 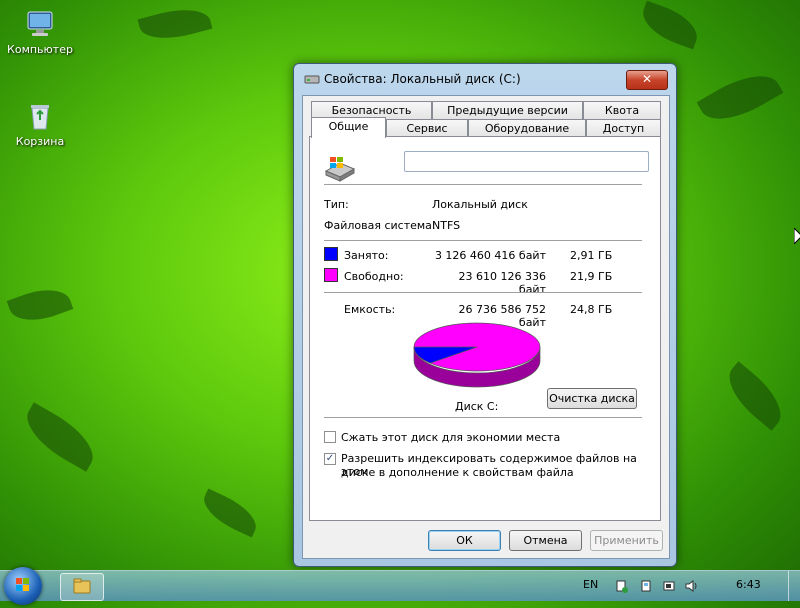 I want to click on window-title: Свойства: Локальный диск (C:), so click(x=422, y=79).